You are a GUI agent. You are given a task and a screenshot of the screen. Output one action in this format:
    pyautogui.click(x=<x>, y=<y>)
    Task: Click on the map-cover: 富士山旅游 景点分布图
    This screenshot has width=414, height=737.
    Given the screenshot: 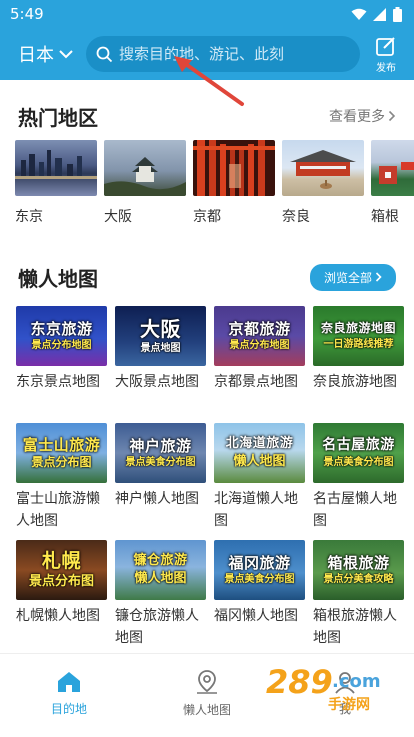 What is the action you would take?
    pyautogui.click(x=61, y=453)
    